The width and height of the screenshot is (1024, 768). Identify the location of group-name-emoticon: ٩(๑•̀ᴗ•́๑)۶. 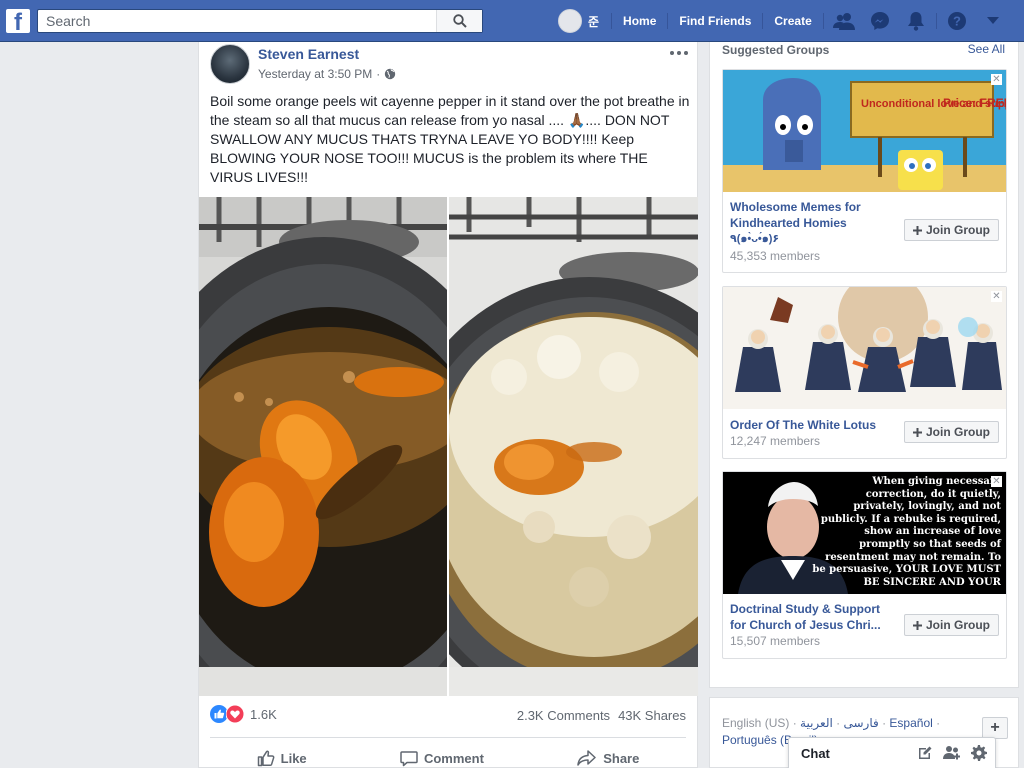
(755, 239).